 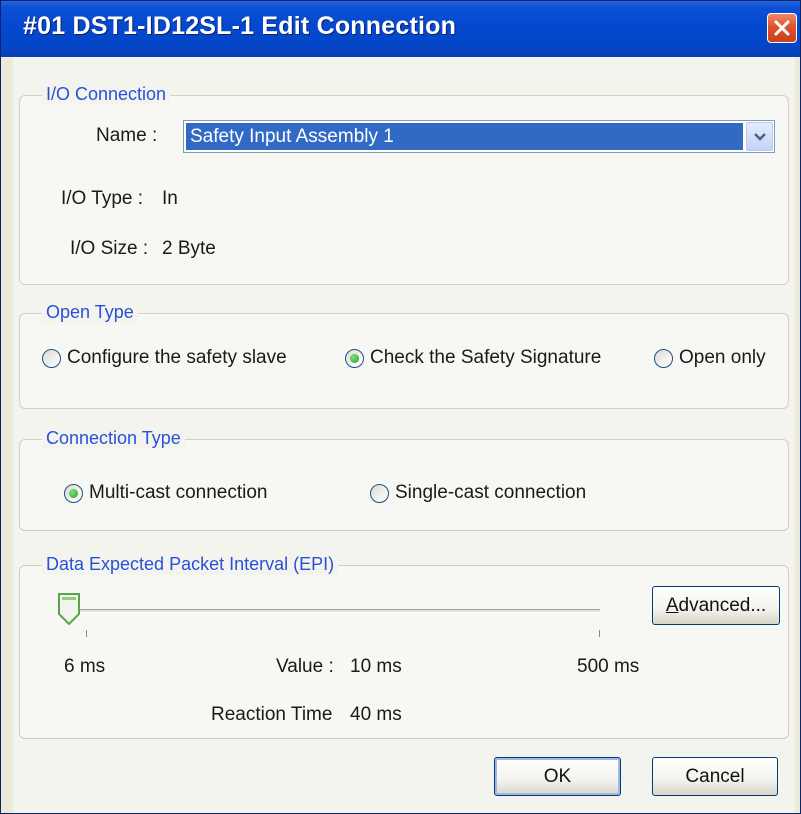 I want to click on epi-value: 10 ms, so click(x=376, y=666).